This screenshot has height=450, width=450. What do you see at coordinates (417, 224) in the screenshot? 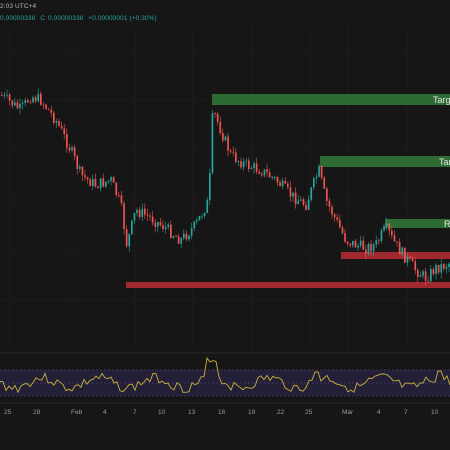
I see `zone-resistance: R` at bounding box center [417, 224].